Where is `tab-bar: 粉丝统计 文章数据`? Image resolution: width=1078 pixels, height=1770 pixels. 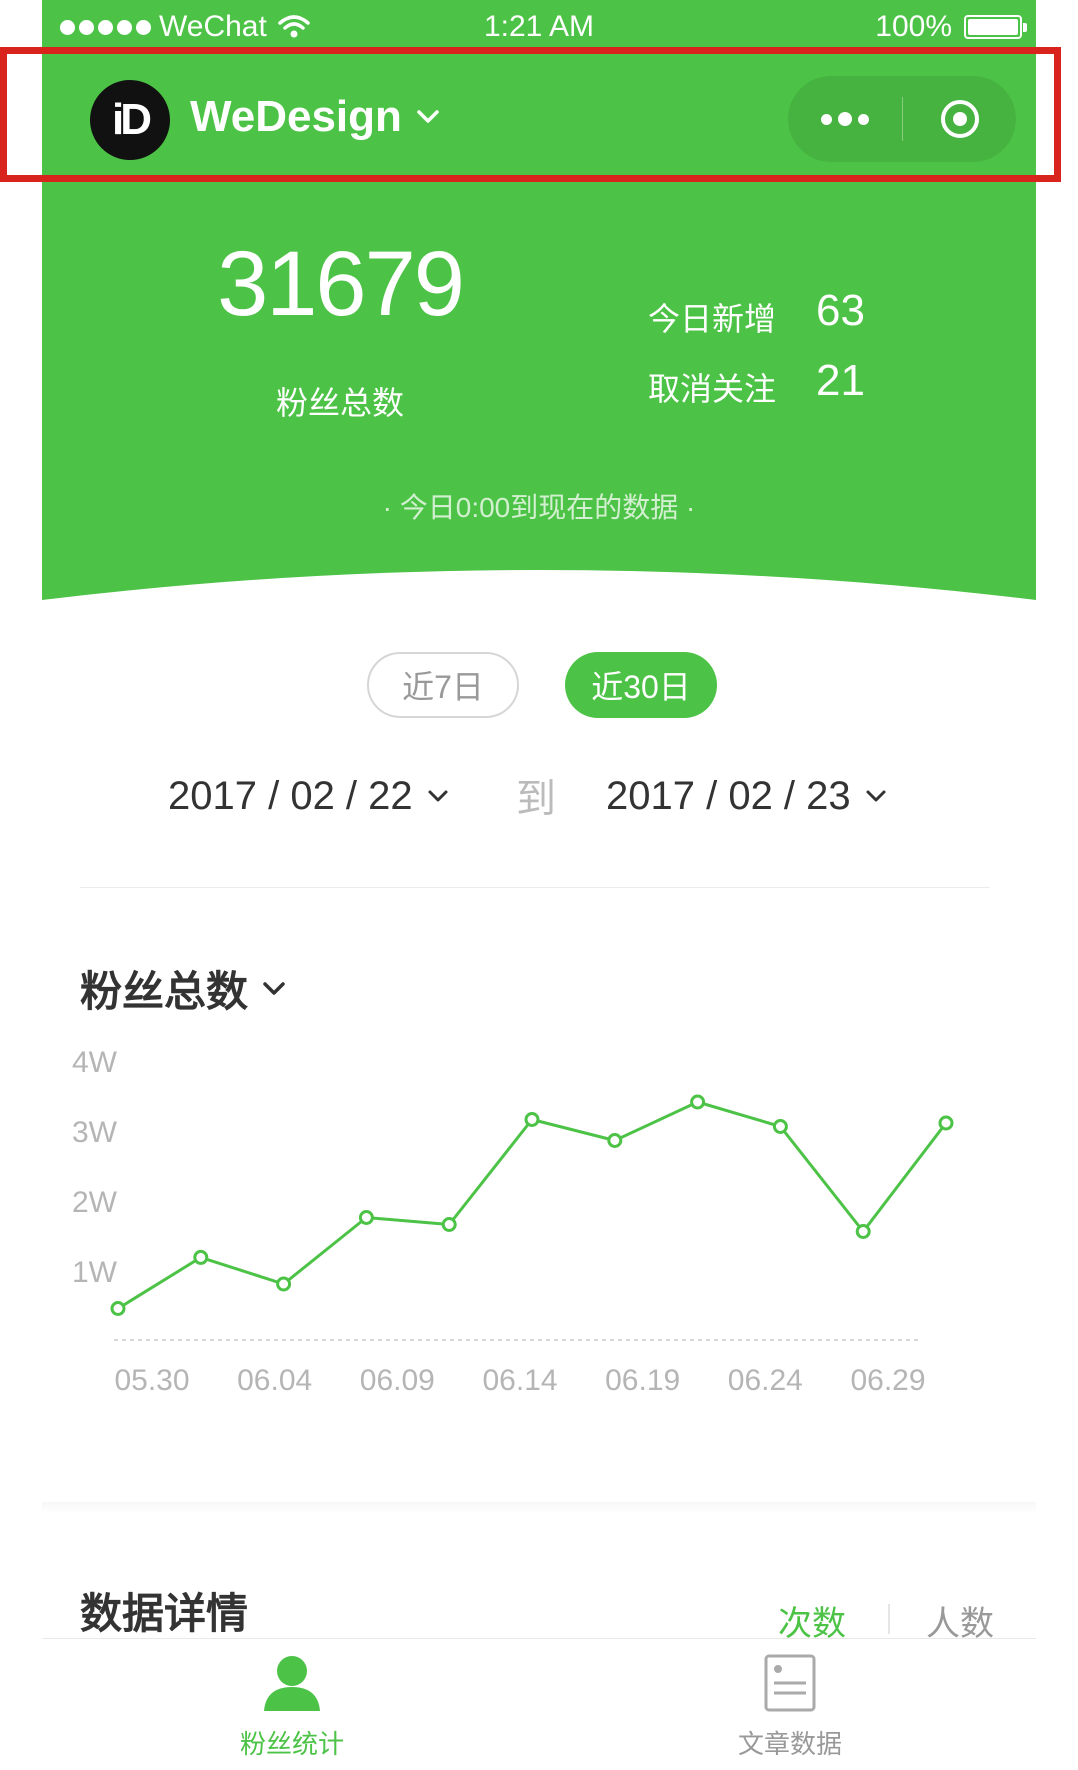 tab-bar: 粉丝统计 文章数据 is located at coordinates (539, 1704).